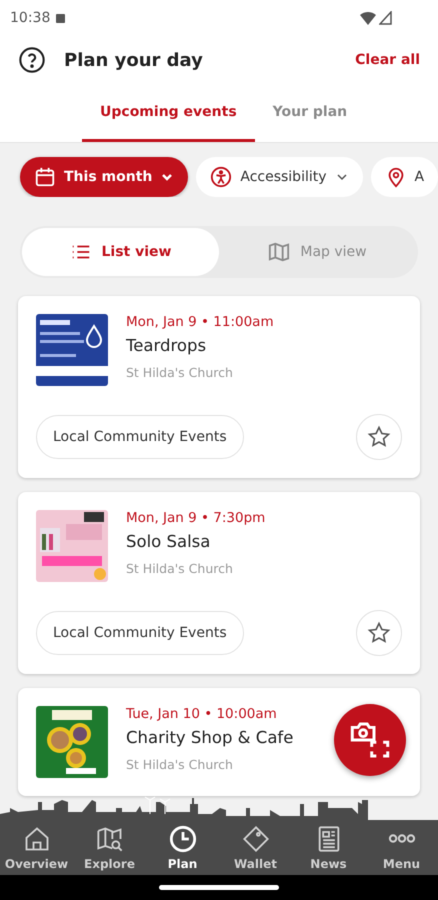 The height and width of the screenshot is (900, 438). What do you see at coordinates (370, 740) in the screenshot?
I see `camera-scan-icon` at bounding box center [370, 740].